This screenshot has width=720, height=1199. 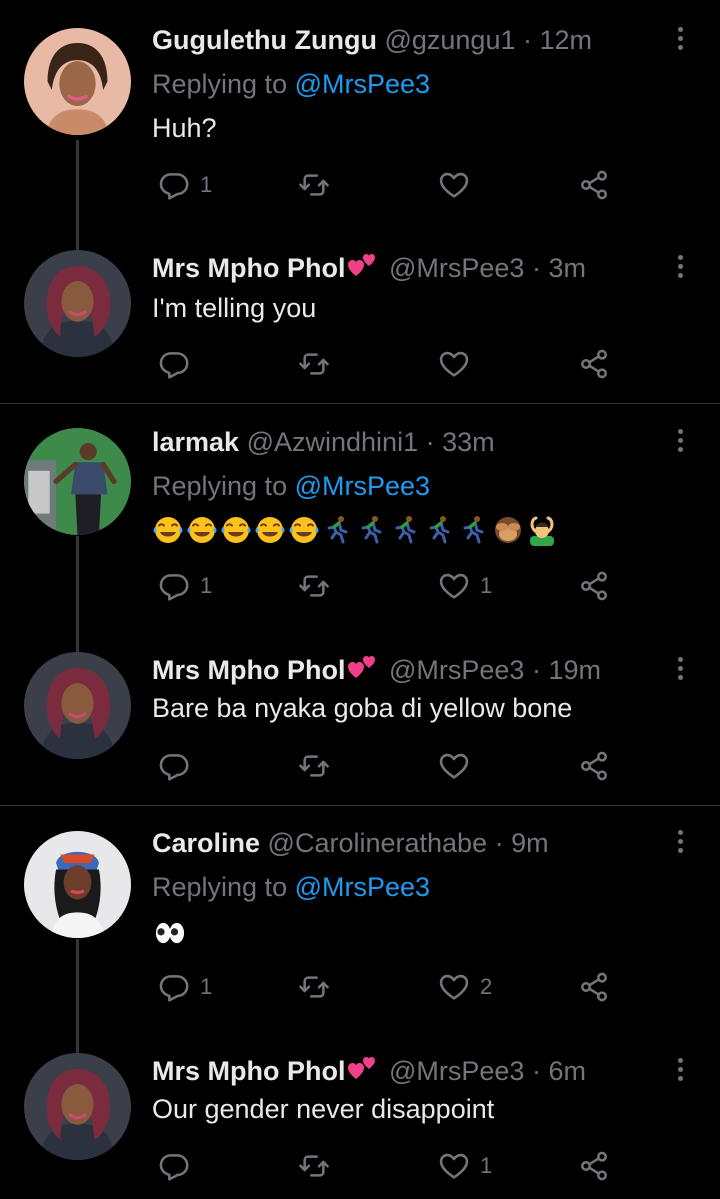 What do you see at coordinates (449, 40) in the screenshot?
I see `handle: @gzungu1` at bounding box center [449, 40].